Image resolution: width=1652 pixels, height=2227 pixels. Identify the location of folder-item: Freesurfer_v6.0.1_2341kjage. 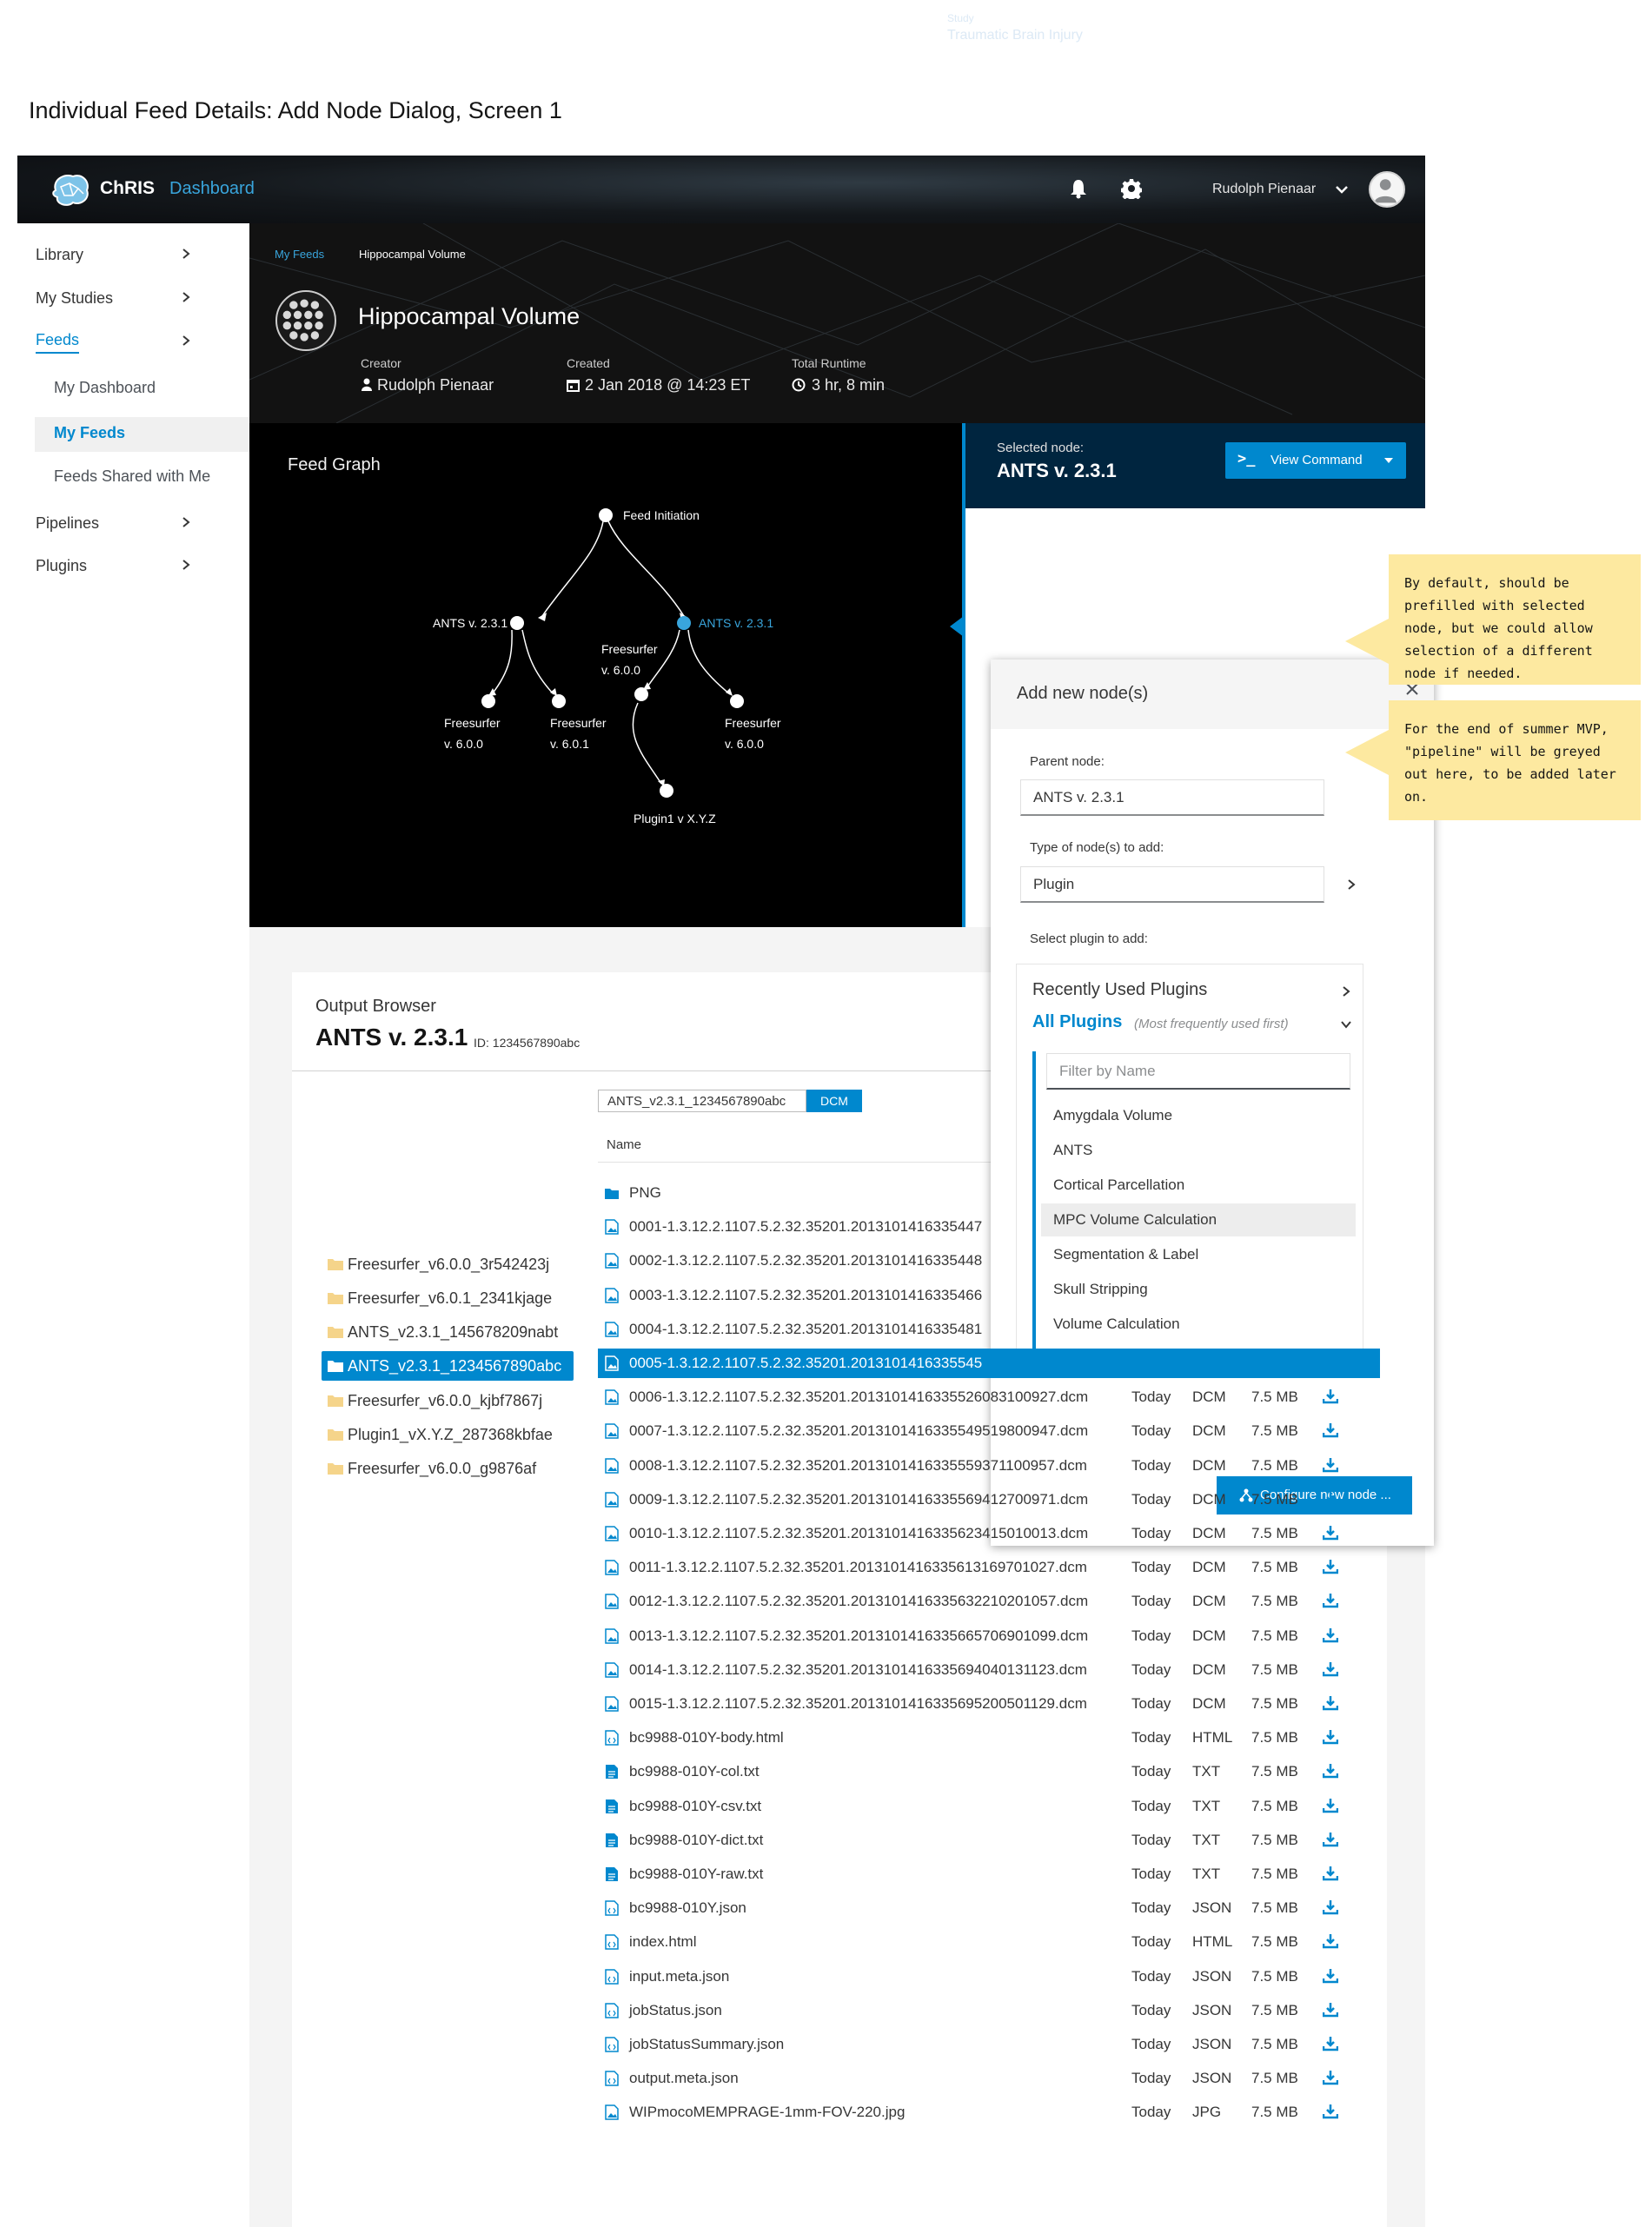
(448, 1298).